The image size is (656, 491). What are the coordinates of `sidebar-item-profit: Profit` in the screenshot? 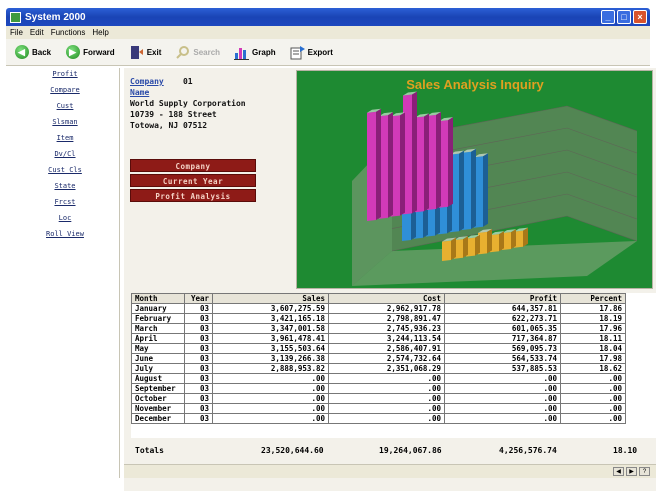 It's located at (65, 74).